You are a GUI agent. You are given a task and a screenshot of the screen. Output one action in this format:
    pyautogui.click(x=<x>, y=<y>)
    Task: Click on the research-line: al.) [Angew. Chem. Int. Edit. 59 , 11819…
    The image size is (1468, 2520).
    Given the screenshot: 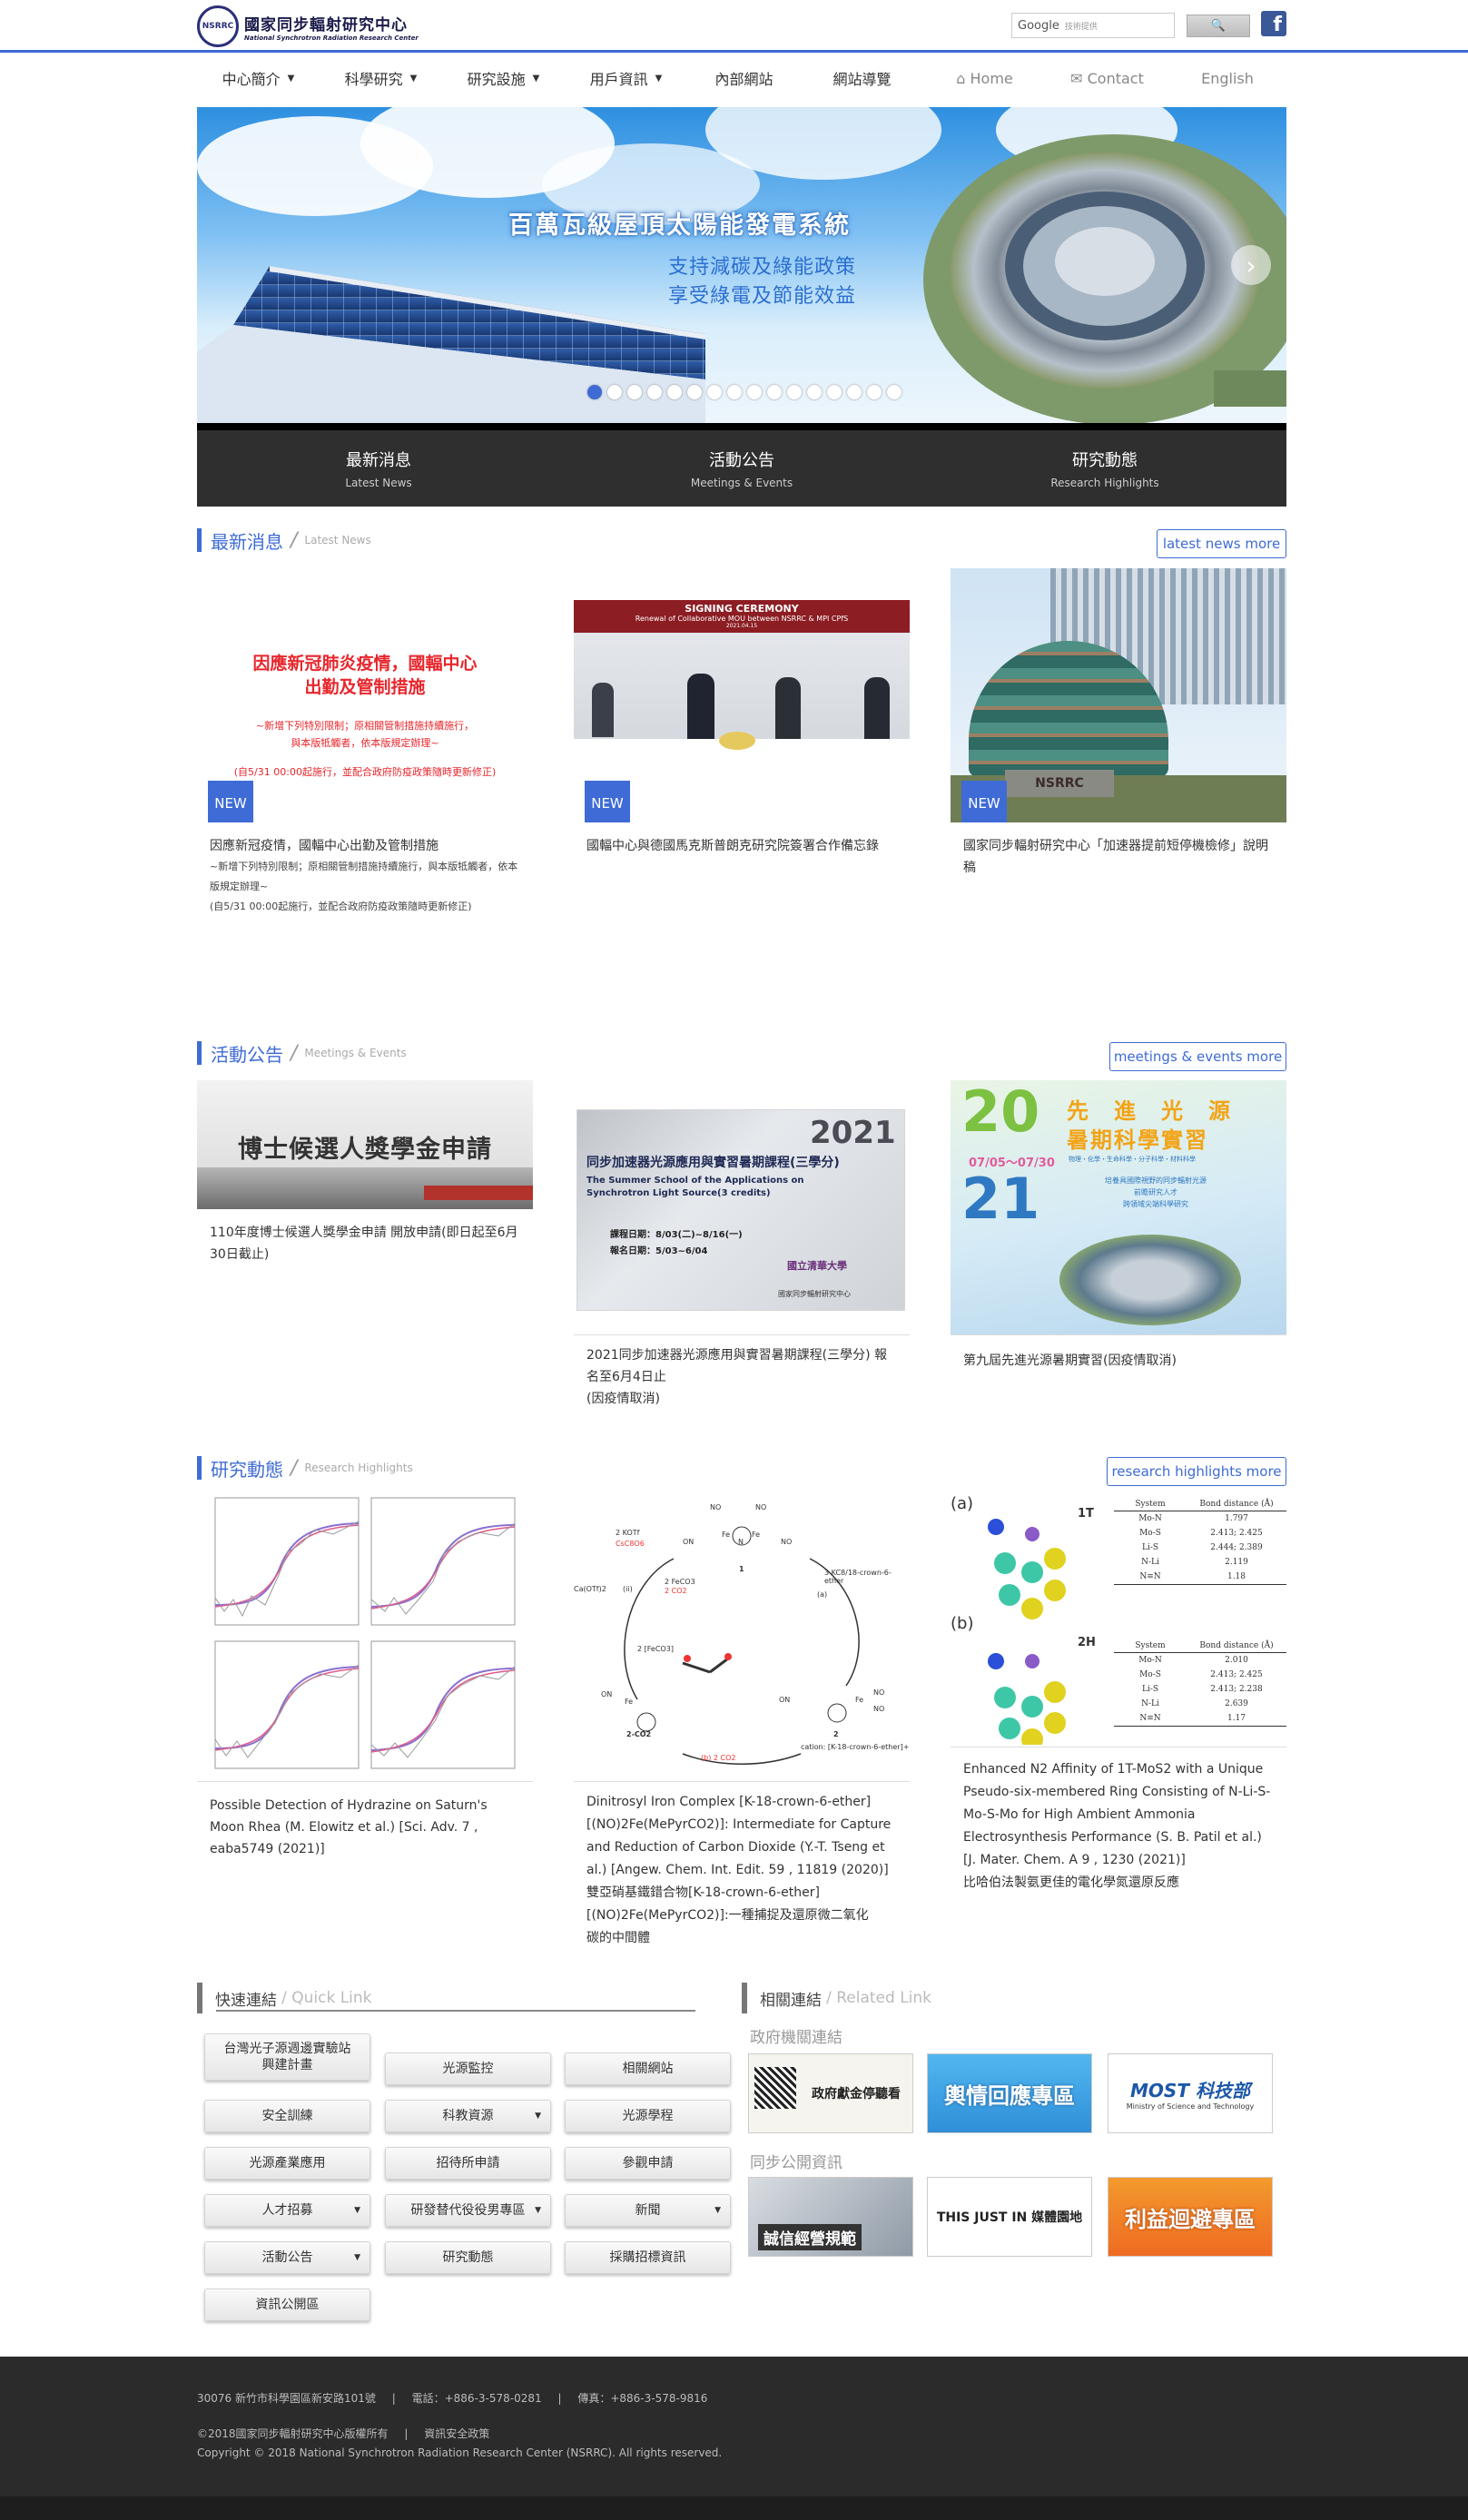 What is the action you would take?
    pyautogui.click(x=741, y=1871)
    